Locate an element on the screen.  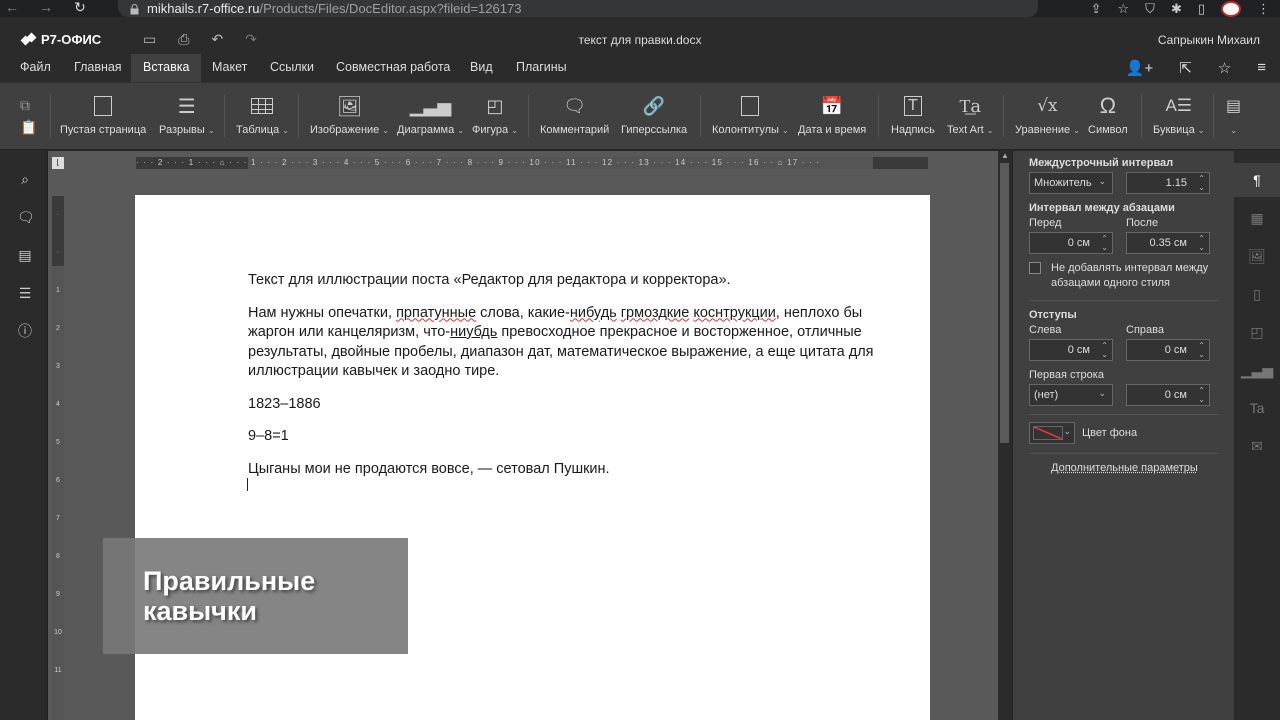
forward-icon: → is located at coordinates (46, 8).